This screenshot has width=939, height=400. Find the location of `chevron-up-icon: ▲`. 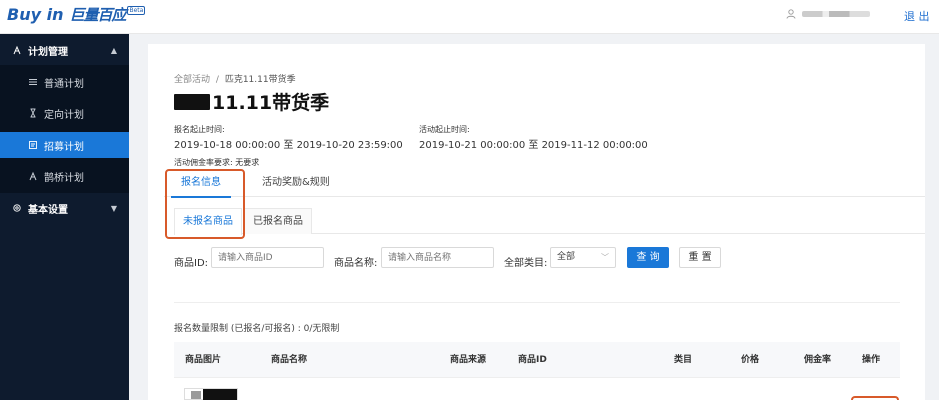

chevron-up-icon: ▲ is located at coordinates (113, 50).